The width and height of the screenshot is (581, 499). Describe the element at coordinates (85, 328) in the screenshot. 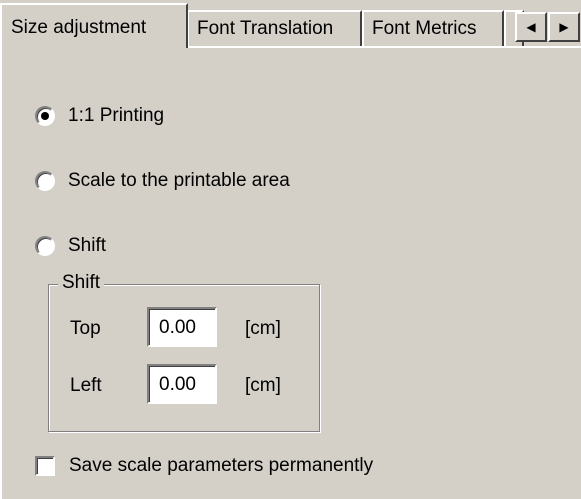

I see `top-label: Top` at that location.